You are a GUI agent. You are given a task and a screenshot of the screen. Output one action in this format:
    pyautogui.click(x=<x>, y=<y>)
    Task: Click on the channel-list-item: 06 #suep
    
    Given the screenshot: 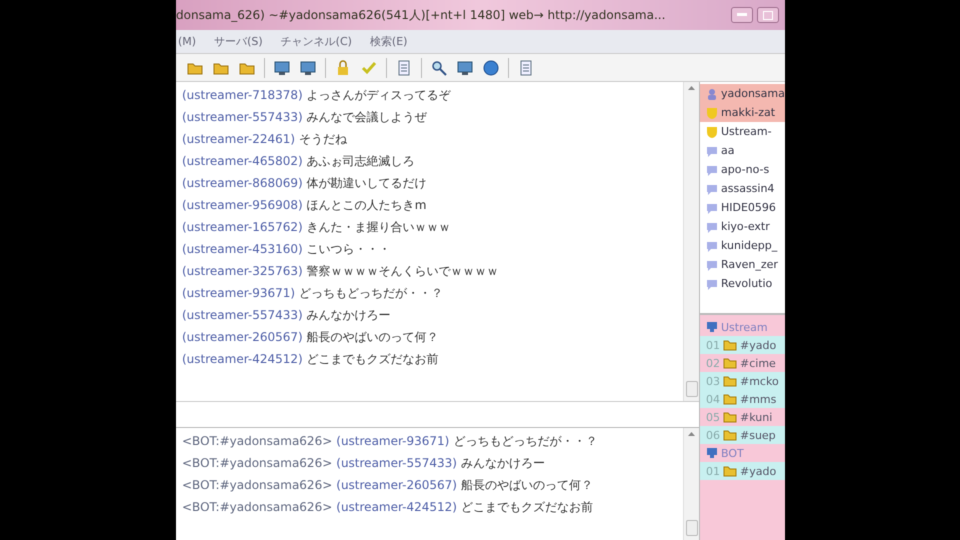 What is the action you would take?
    pyautogui.click(x=742, y=435)
    